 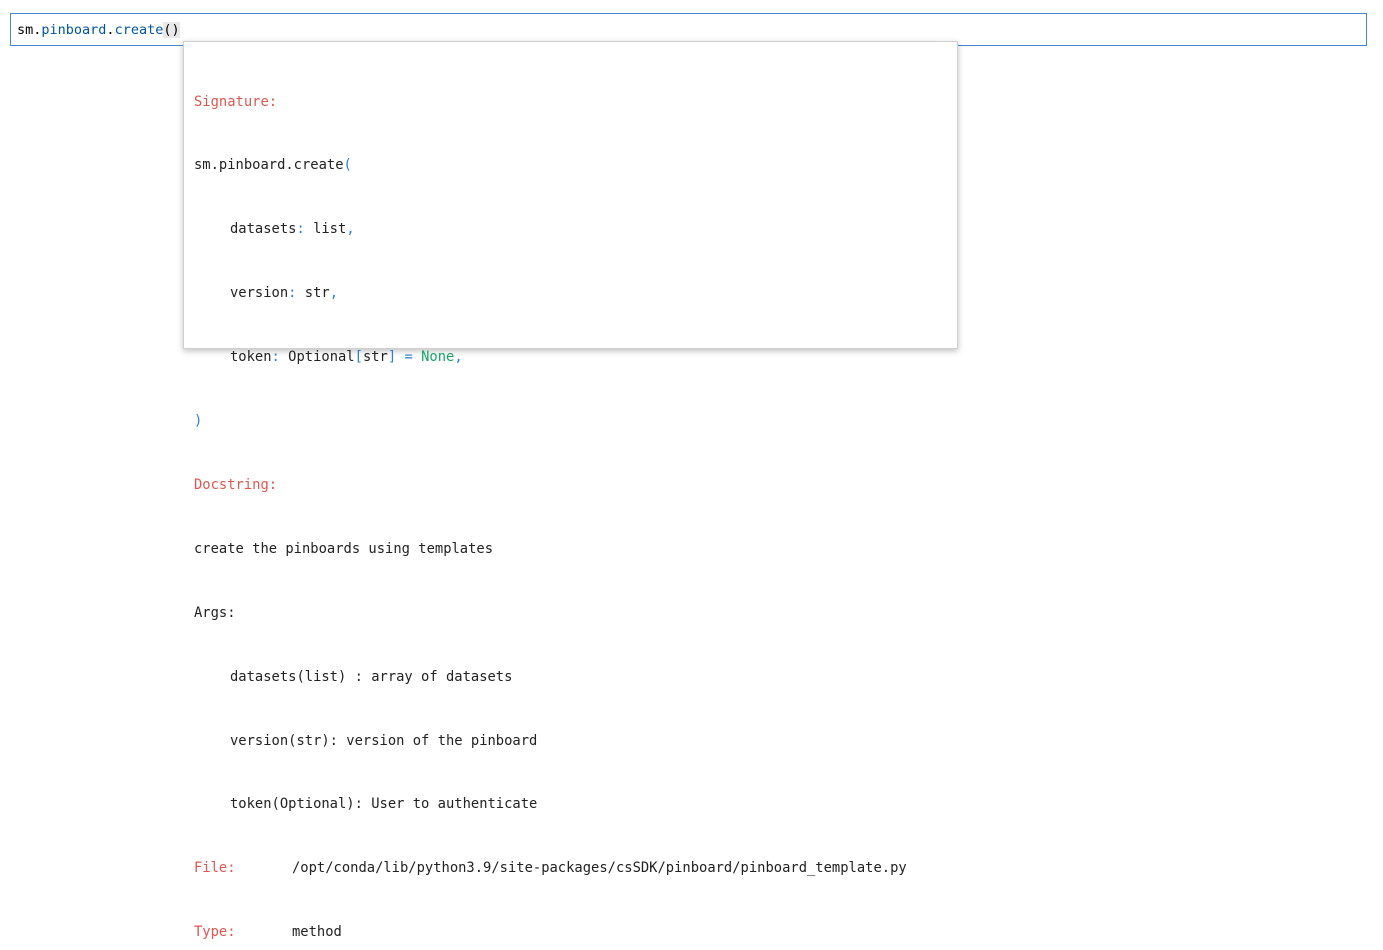 What do you see at coordinates (344, 548) in the screenshot?
I see `docstring-summary: create the pinboards using templates` at bounding box center [344, 548].